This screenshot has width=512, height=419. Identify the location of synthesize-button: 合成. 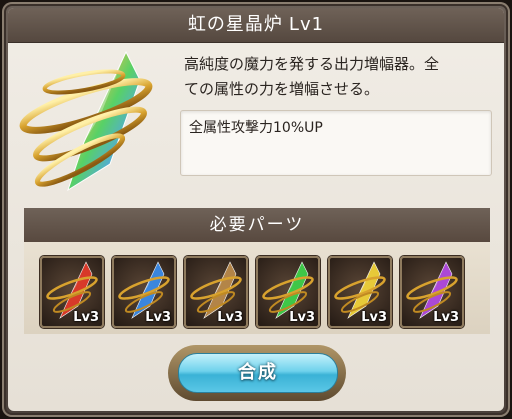
(258, 373).